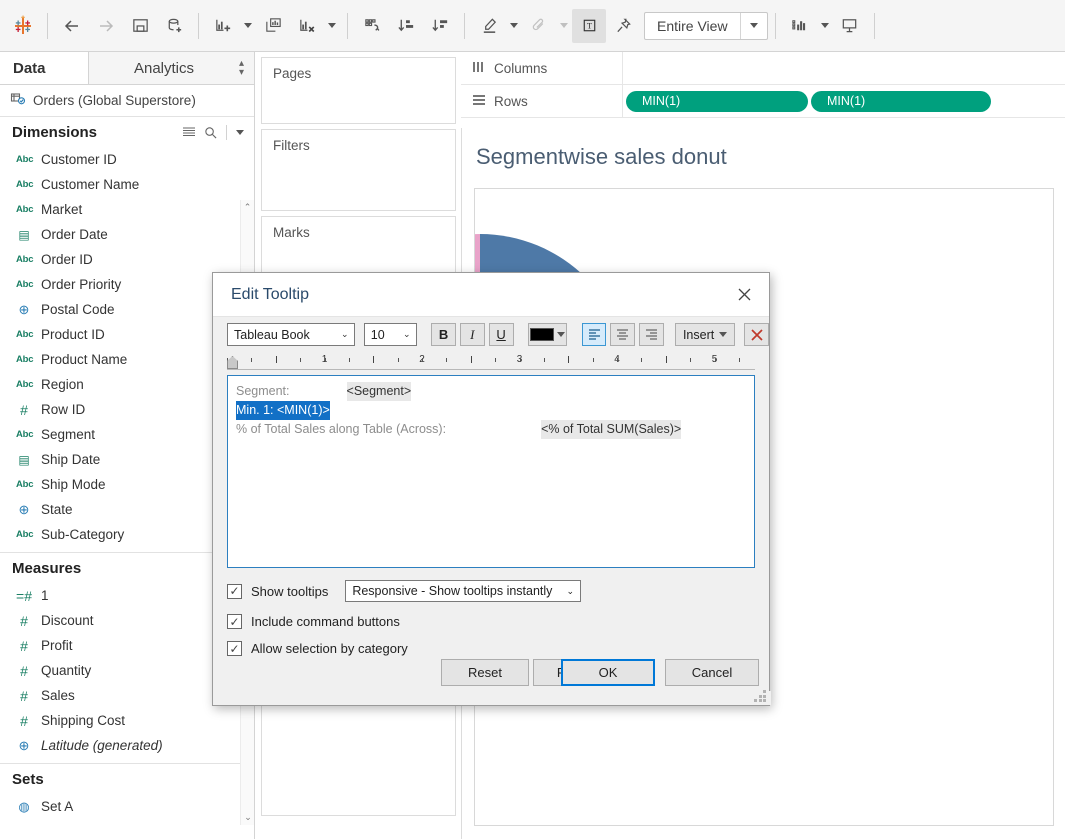  I want to click on datasource-icon, so click(18, 101).